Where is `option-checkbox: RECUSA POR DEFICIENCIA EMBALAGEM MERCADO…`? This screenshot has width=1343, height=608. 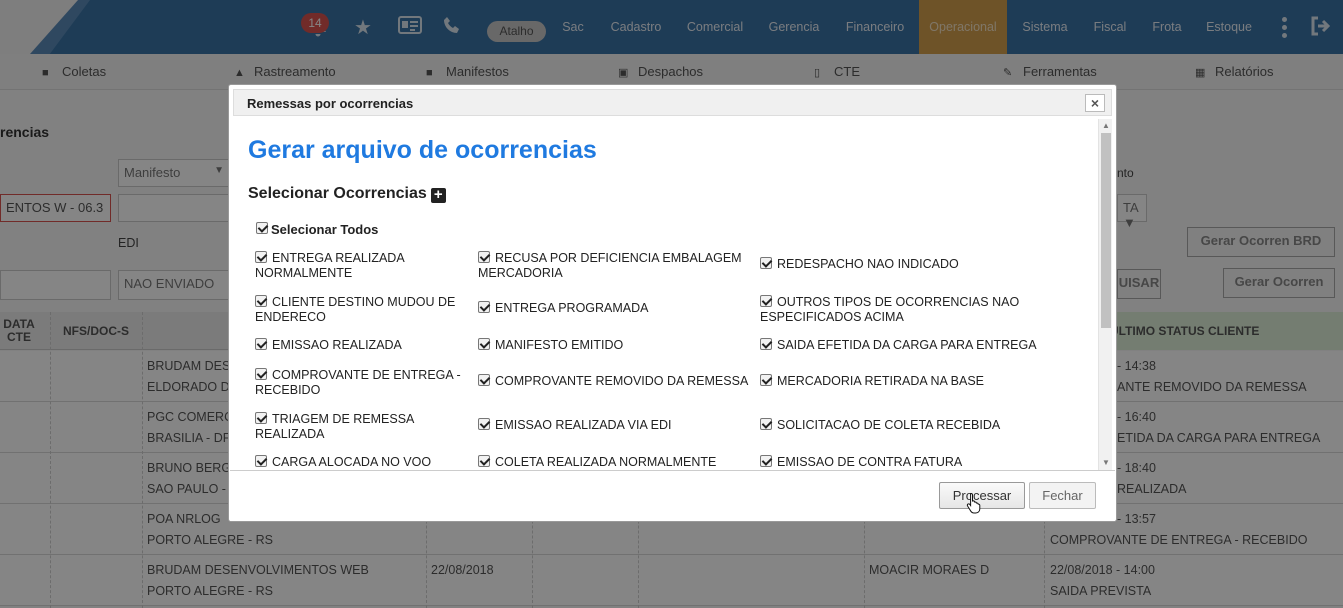 option-checkbox: RECUSA POR DEFICIENCIA EMBALAGEM MERCADO… is located at coordinates (613, 266).